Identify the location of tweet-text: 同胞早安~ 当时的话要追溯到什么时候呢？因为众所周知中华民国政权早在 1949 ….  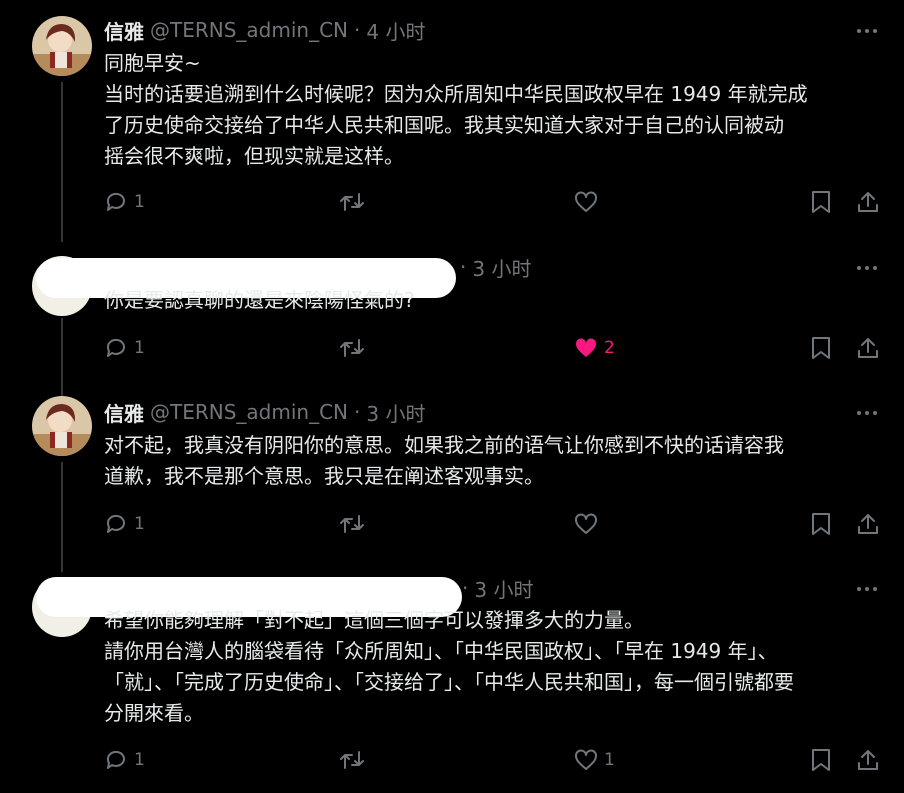
(499, 110).